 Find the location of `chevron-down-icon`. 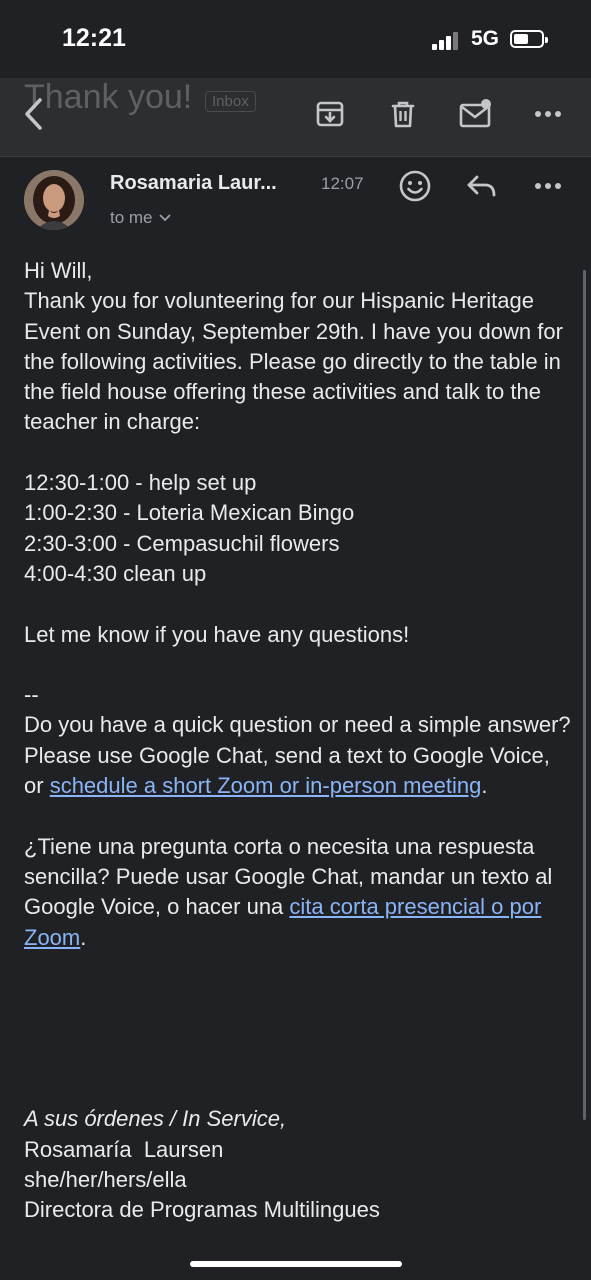

chevron-down-icon is located at coordinates (164, 218).